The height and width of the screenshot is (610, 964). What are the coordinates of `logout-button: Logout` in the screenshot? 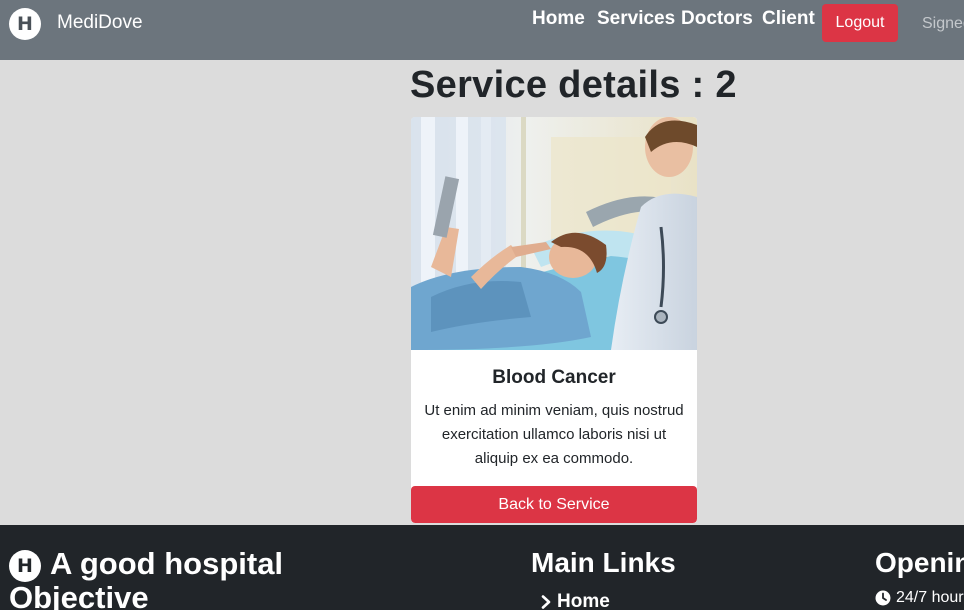 It's located at (860, 23).